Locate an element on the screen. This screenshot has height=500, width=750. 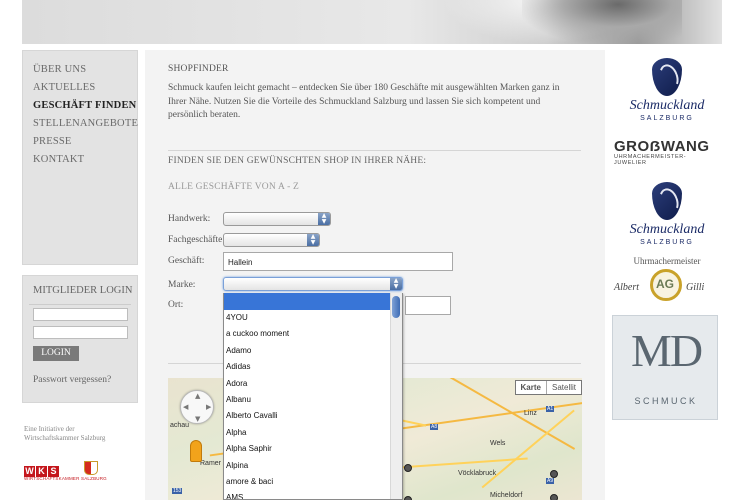
map-town-voecklabruck: Vöcklabruck is located at coordinates (477, 473).